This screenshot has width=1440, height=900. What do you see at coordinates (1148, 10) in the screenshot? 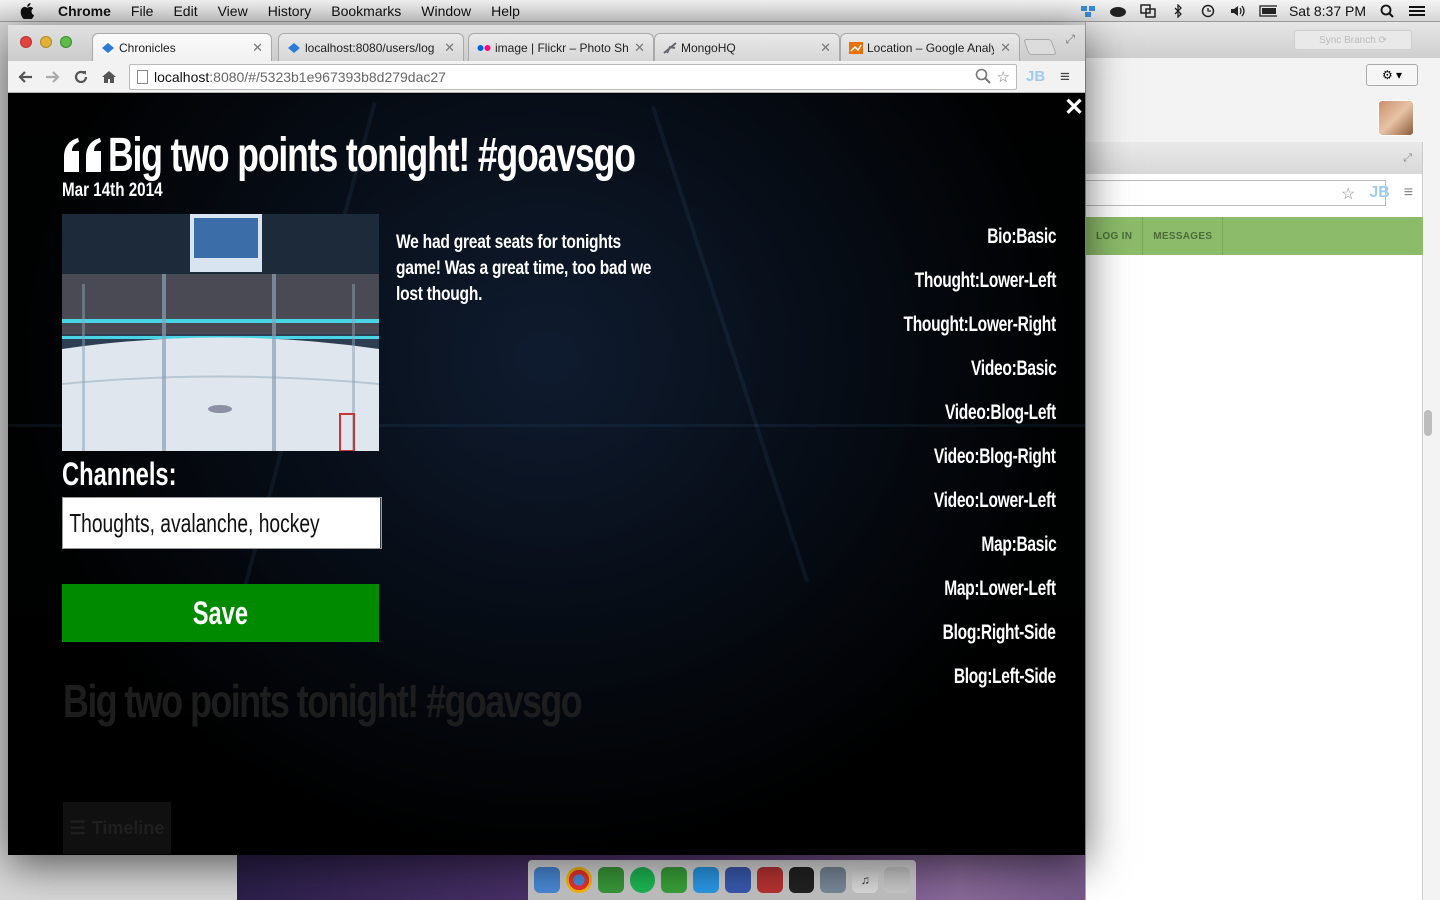
I see `window-sync-icon` at bounding box center [1148, 10].